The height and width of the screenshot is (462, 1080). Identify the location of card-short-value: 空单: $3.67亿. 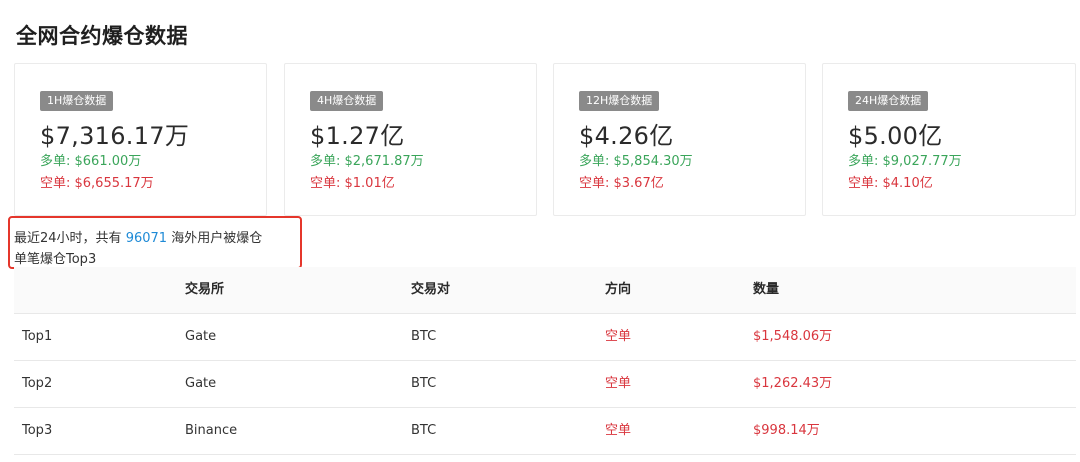
(621, 183).